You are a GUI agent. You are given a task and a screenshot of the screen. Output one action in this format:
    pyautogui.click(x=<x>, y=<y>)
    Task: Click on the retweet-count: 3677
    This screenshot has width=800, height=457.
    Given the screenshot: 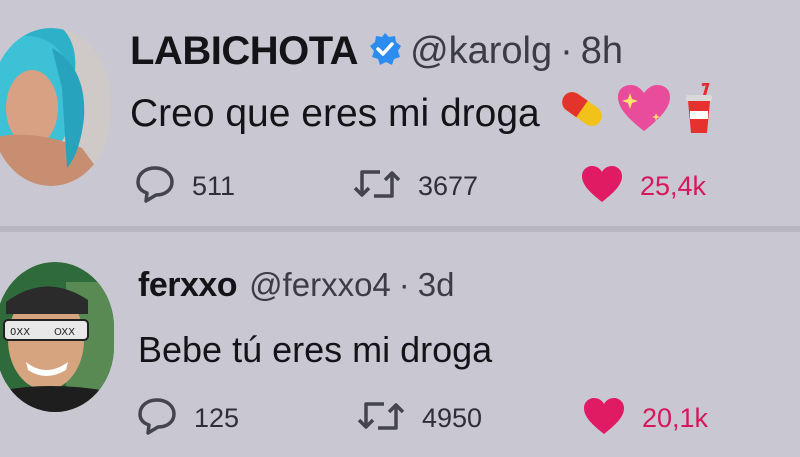 What is the action you would take?
    pyautogui.click(x=448, y=185)
    